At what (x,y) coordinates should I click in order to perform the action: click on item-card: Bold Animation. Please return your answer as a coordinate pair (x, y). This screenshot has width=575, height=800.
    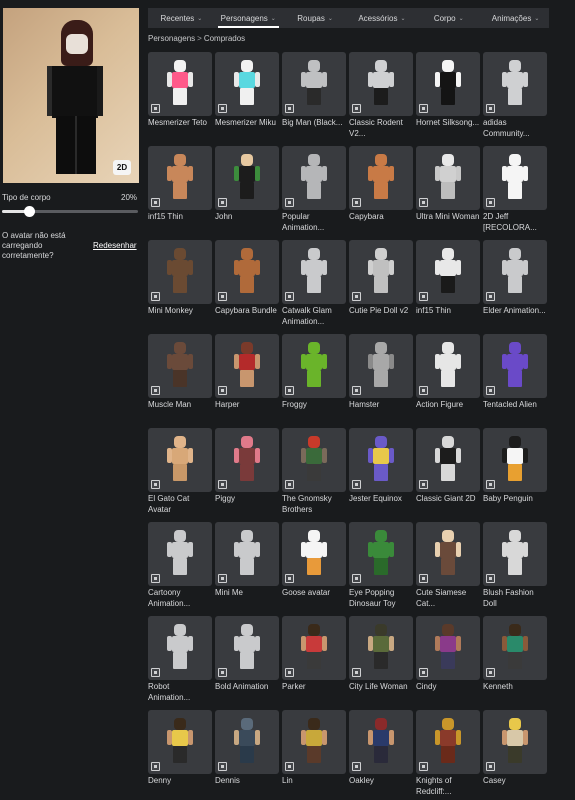
    Looking at the image, I should click on (247, 661).